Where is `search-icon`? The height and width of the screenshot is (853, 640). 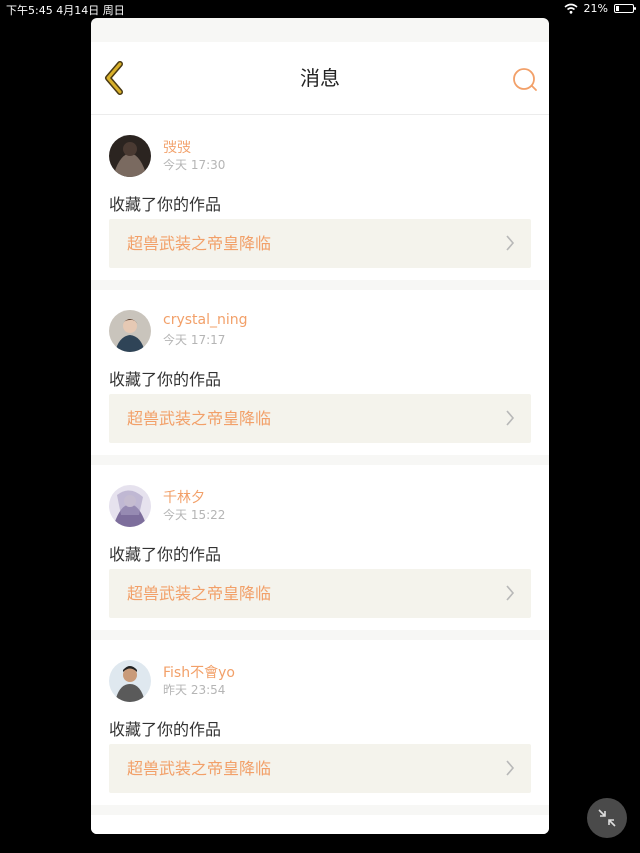 search-icon is located at coordinates (525, 80).